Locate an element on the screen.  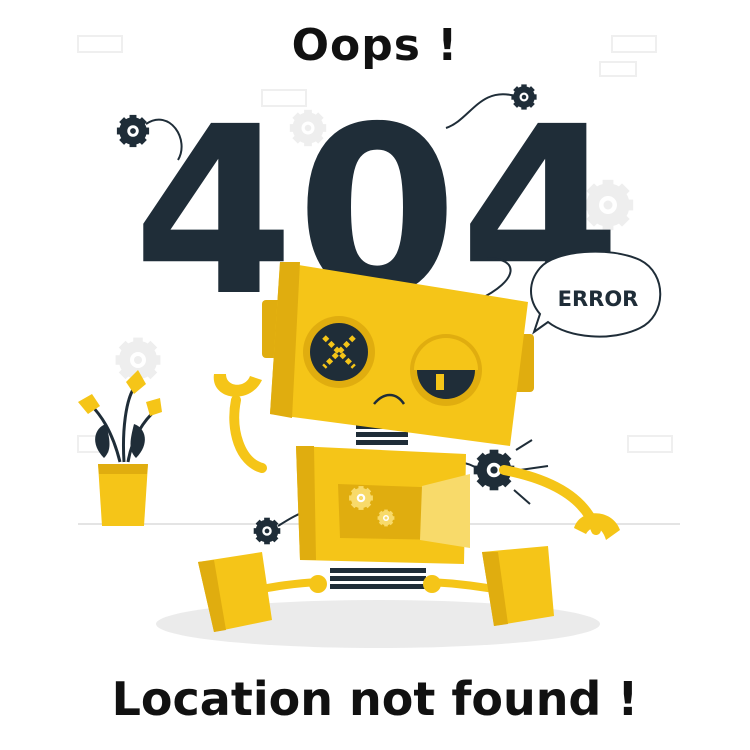
location-not-found-heading: Location not found ! is located at coordinates (375, 699).